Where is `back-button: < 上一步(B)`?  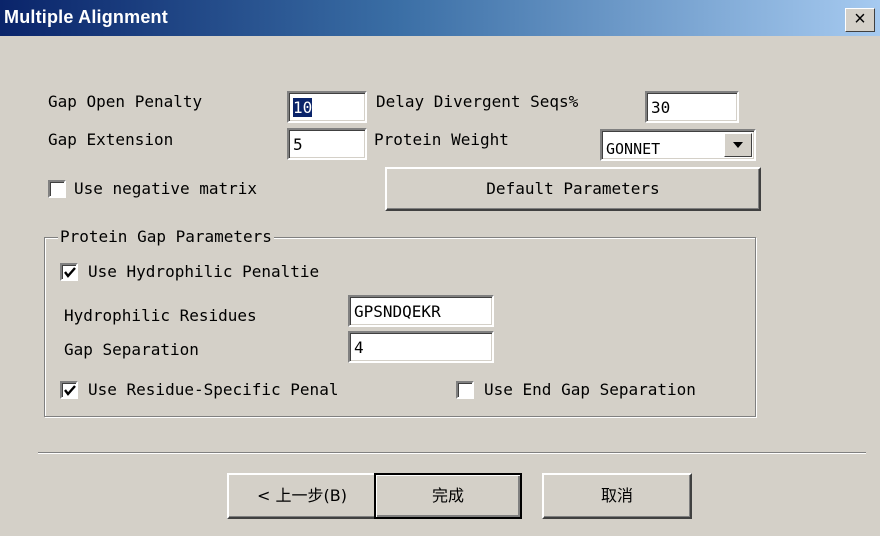 back-button: < 上一步(B) is located at coordinates (302, 496).